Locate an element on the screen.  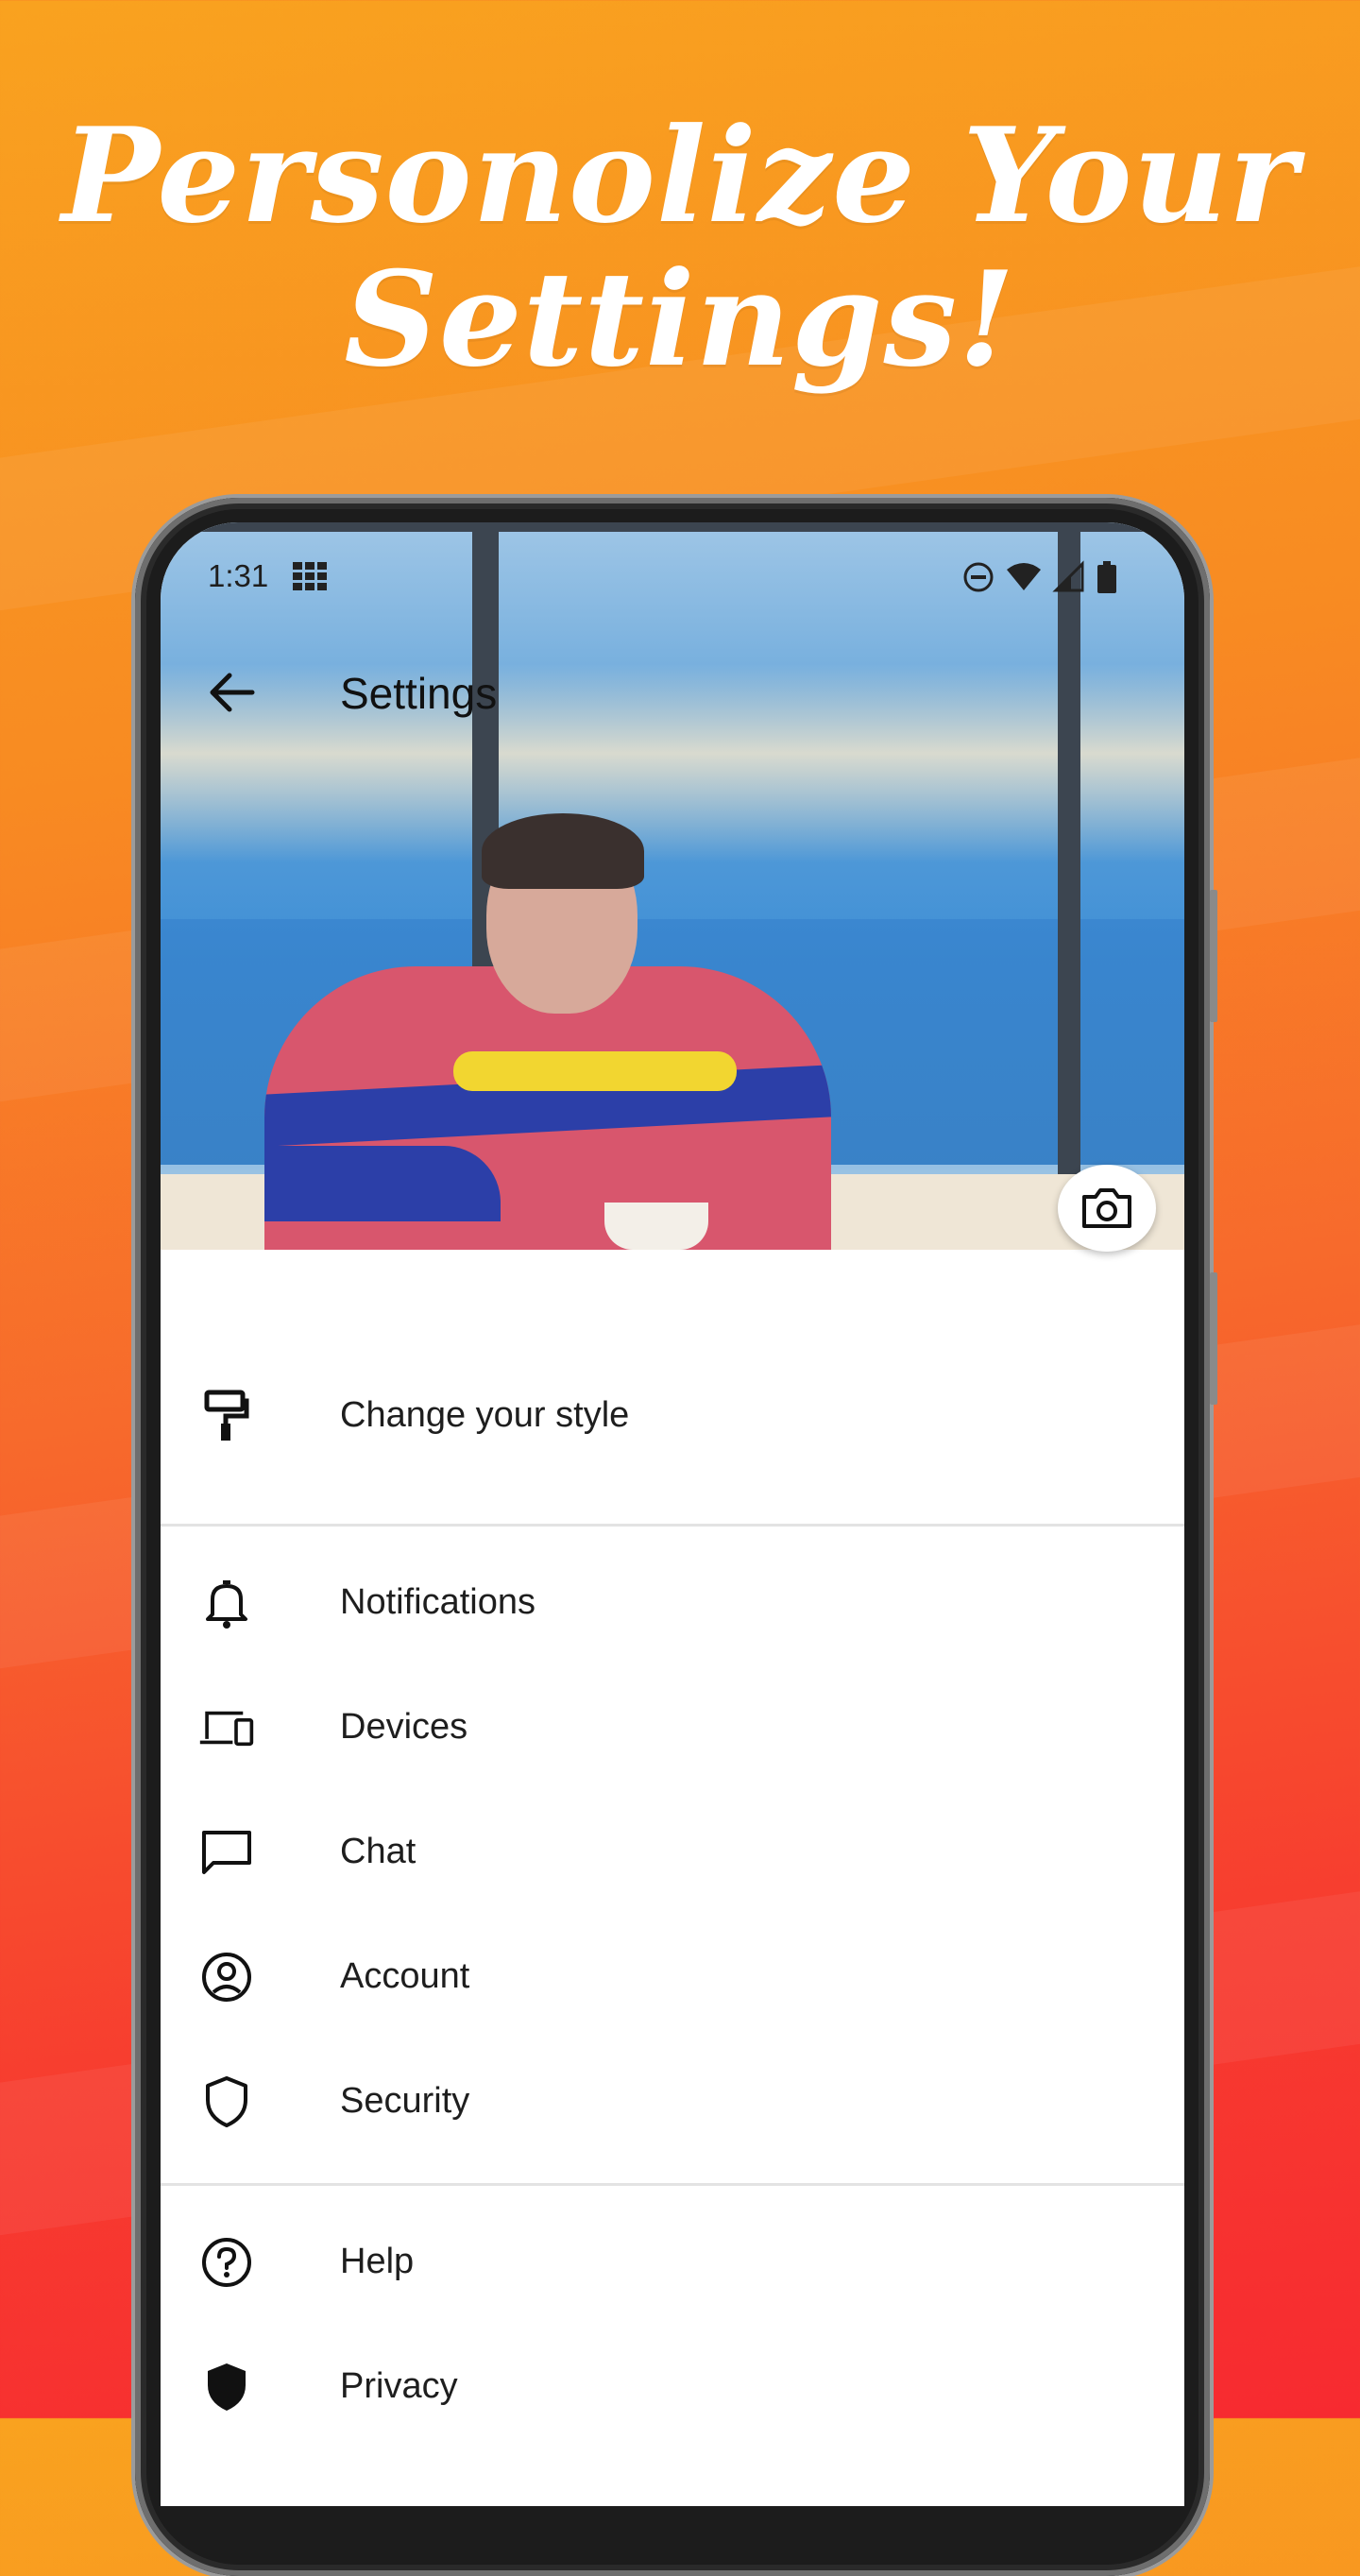
status-icons is located at coordinates (1039, 577).